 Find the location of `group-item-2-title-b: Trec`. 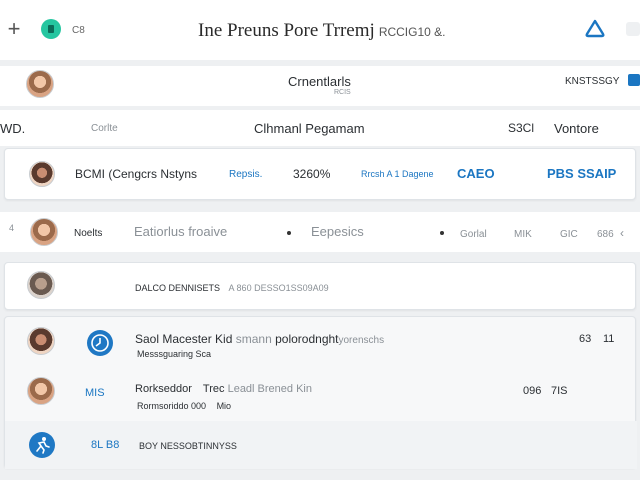

group-item-2-title-b: Trec is located at coordinates (213, 389).